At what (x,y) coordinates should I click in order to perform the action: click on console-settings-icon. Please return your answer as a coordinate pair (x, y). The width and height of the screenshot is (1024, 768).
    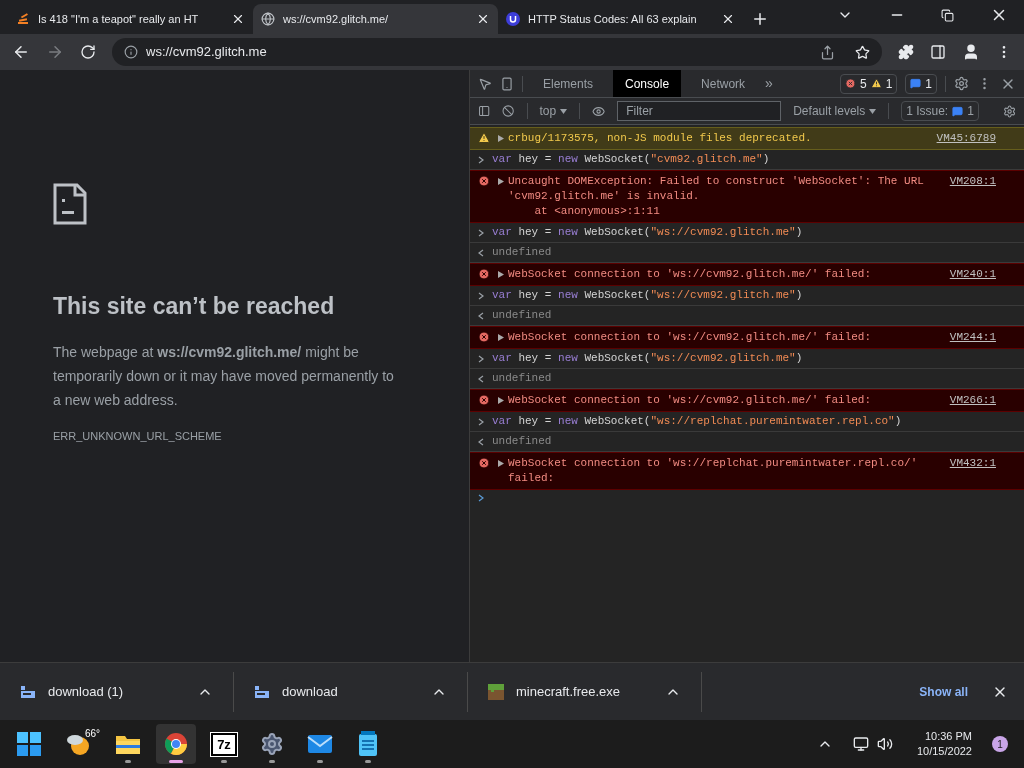
    Looking at the image, I should click on (1009, 111).